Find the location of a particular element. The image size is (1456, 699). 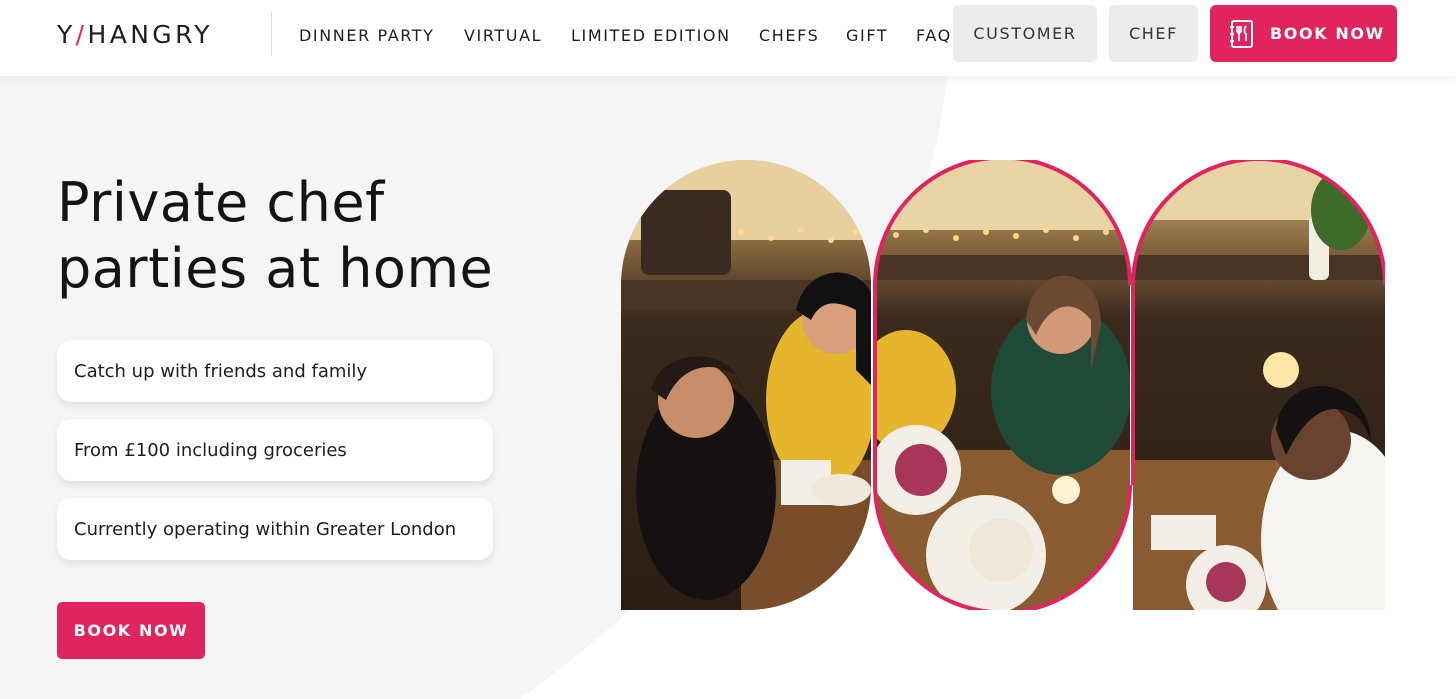

yhangry-logo: Y/HANGRY is located at coordinates (135, 35).